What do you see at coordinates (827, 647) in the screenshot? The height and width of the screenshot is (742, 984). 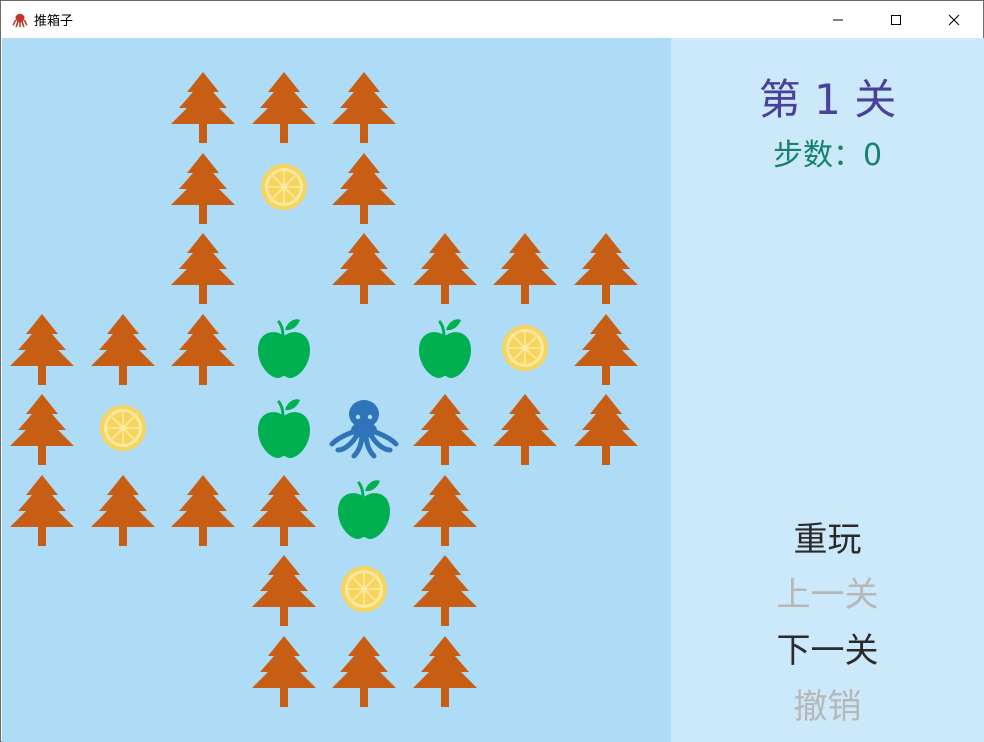 I see `next-level-button: 下一关` at bounding box center [827, 647].